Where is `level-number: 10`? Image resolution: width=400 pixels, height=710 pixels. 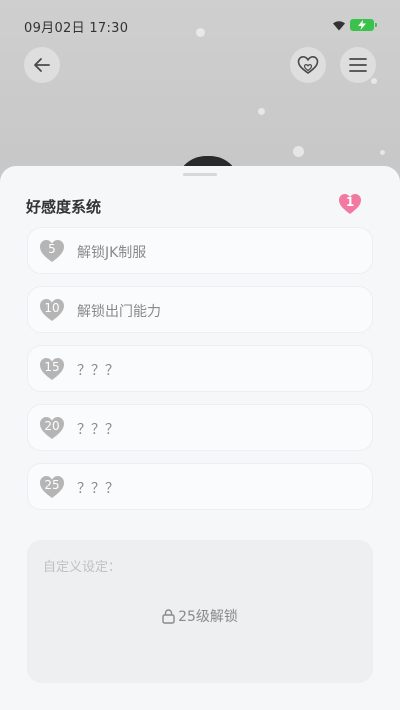
level-number: 10 is located at coordinates (52, 308).